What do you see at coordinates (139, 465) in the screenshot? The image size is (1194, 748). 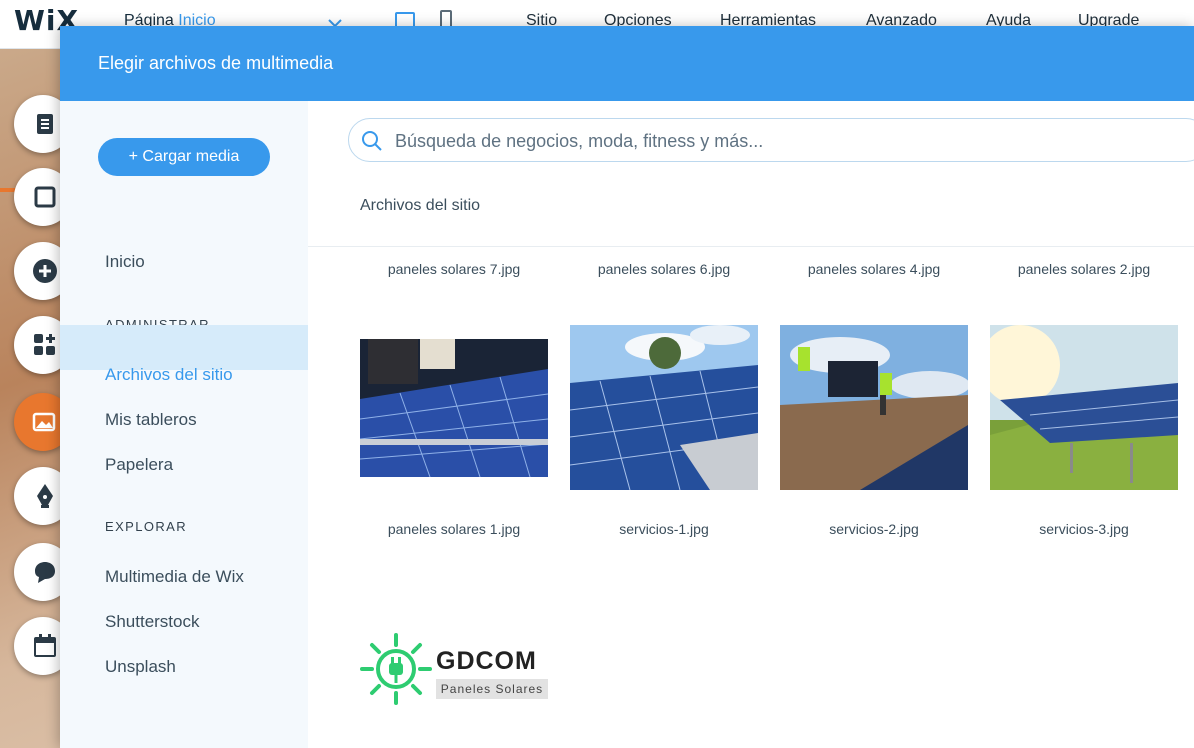 I see `sidebar-item-trash: Papelera` at bounding box center [139, 465].